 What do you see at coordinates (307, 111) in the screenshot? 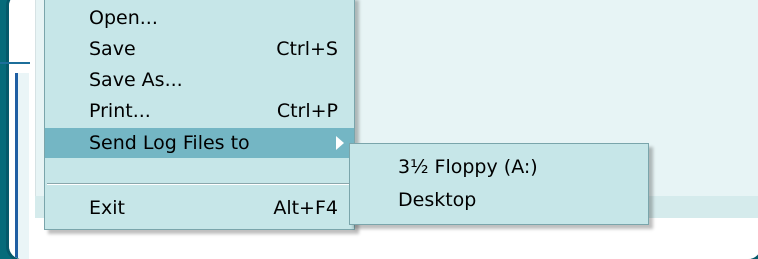
I see `menu-item-shortcut: Ctrl+P` at bounding box center [307, 111].